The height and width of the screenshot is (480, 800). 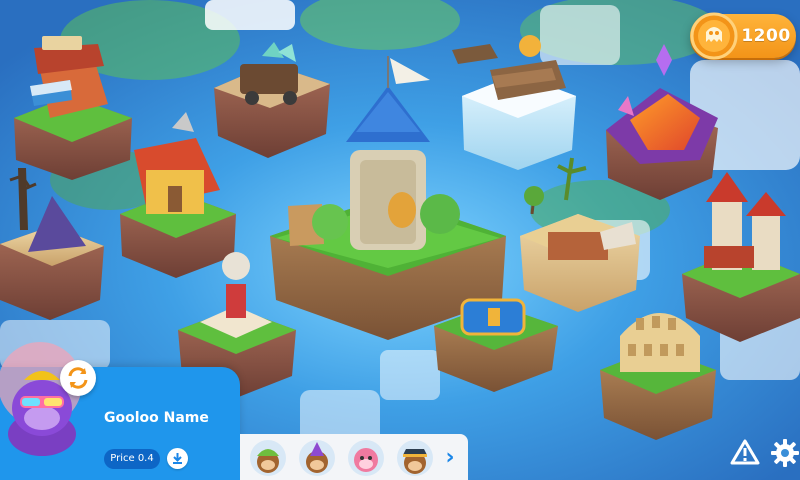 I want to click on gear-icon, so click(x=785, y=453).